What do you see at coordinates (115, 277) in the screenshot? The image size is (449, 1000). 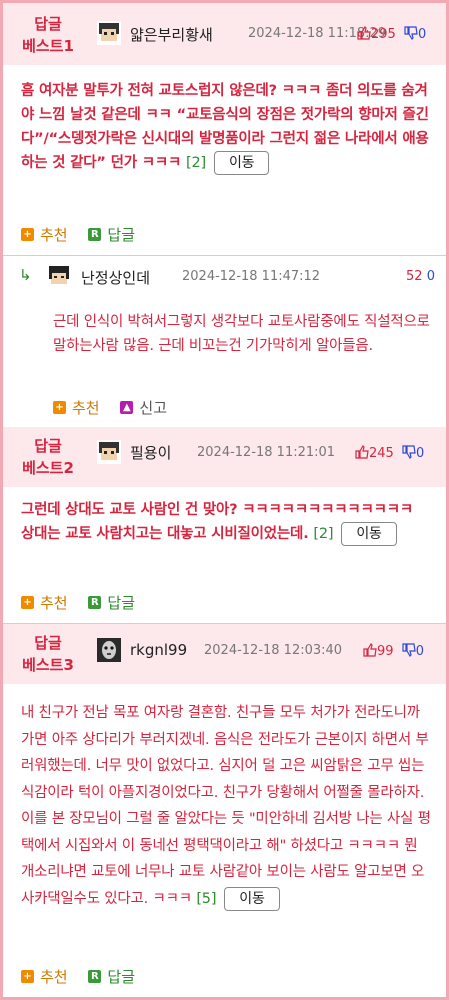 I see `nickname: 난정상인데` at bounding box center [115, 277].